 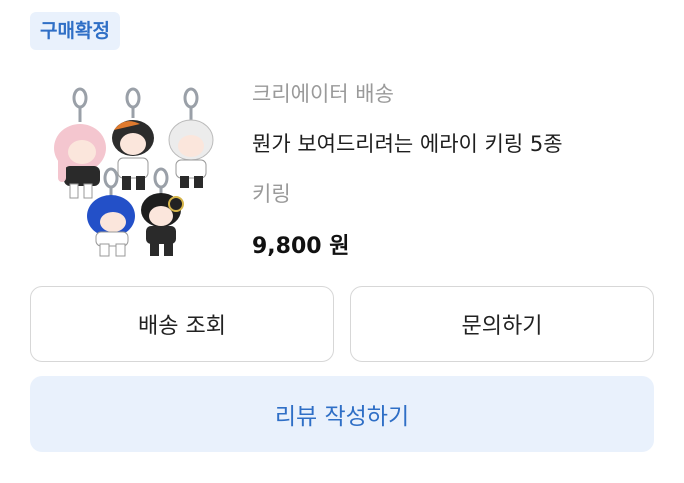 I want to click on write-review-button: 리뷰 작성하기, so click(x=342, y=414).